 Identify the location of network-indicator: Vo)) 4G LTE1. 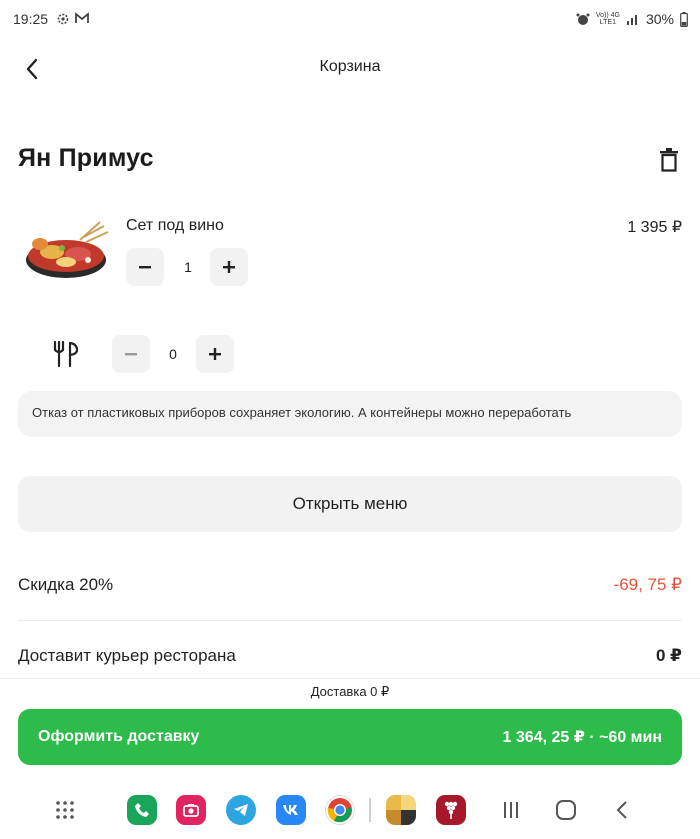
(608, 19).